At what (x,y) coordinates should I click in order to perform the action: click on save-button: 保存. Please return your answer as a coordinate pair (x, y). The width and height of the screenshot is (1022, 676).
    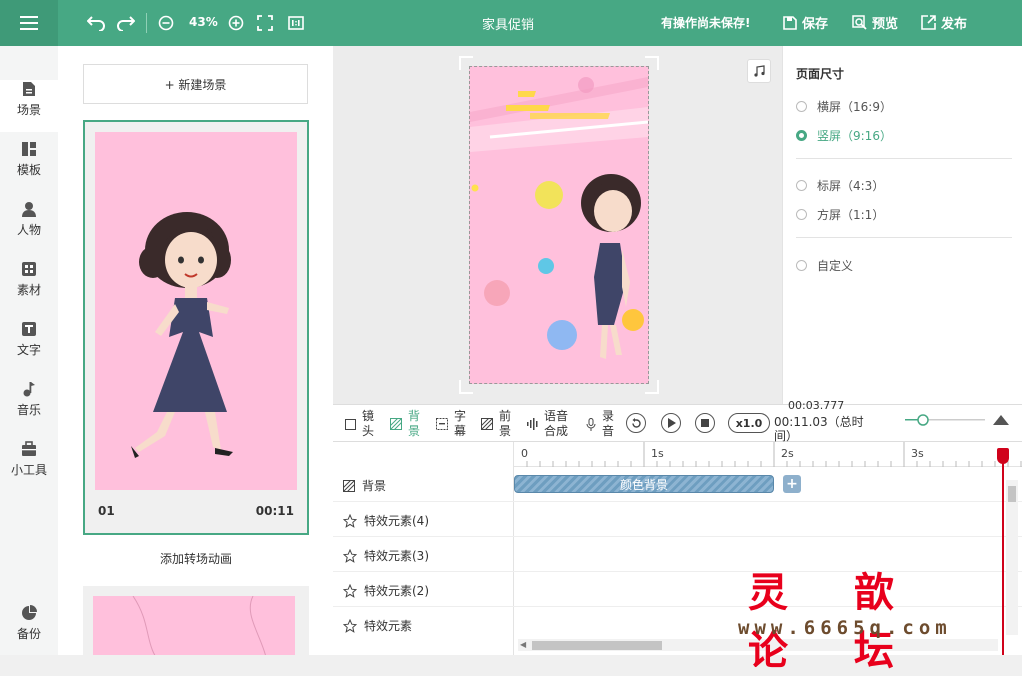
    Looking at the image, I should click on (805, 22).